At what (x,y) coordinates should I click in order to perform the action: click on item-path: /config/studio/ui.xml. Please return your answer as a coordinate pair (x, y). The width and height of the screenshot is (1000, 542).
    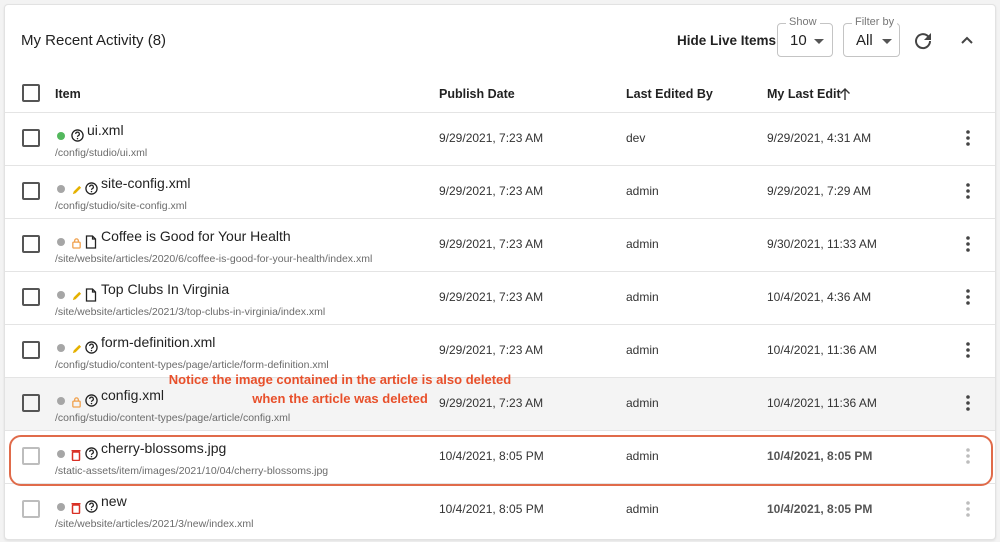
    Looking at the image, I should click on (101, 153).